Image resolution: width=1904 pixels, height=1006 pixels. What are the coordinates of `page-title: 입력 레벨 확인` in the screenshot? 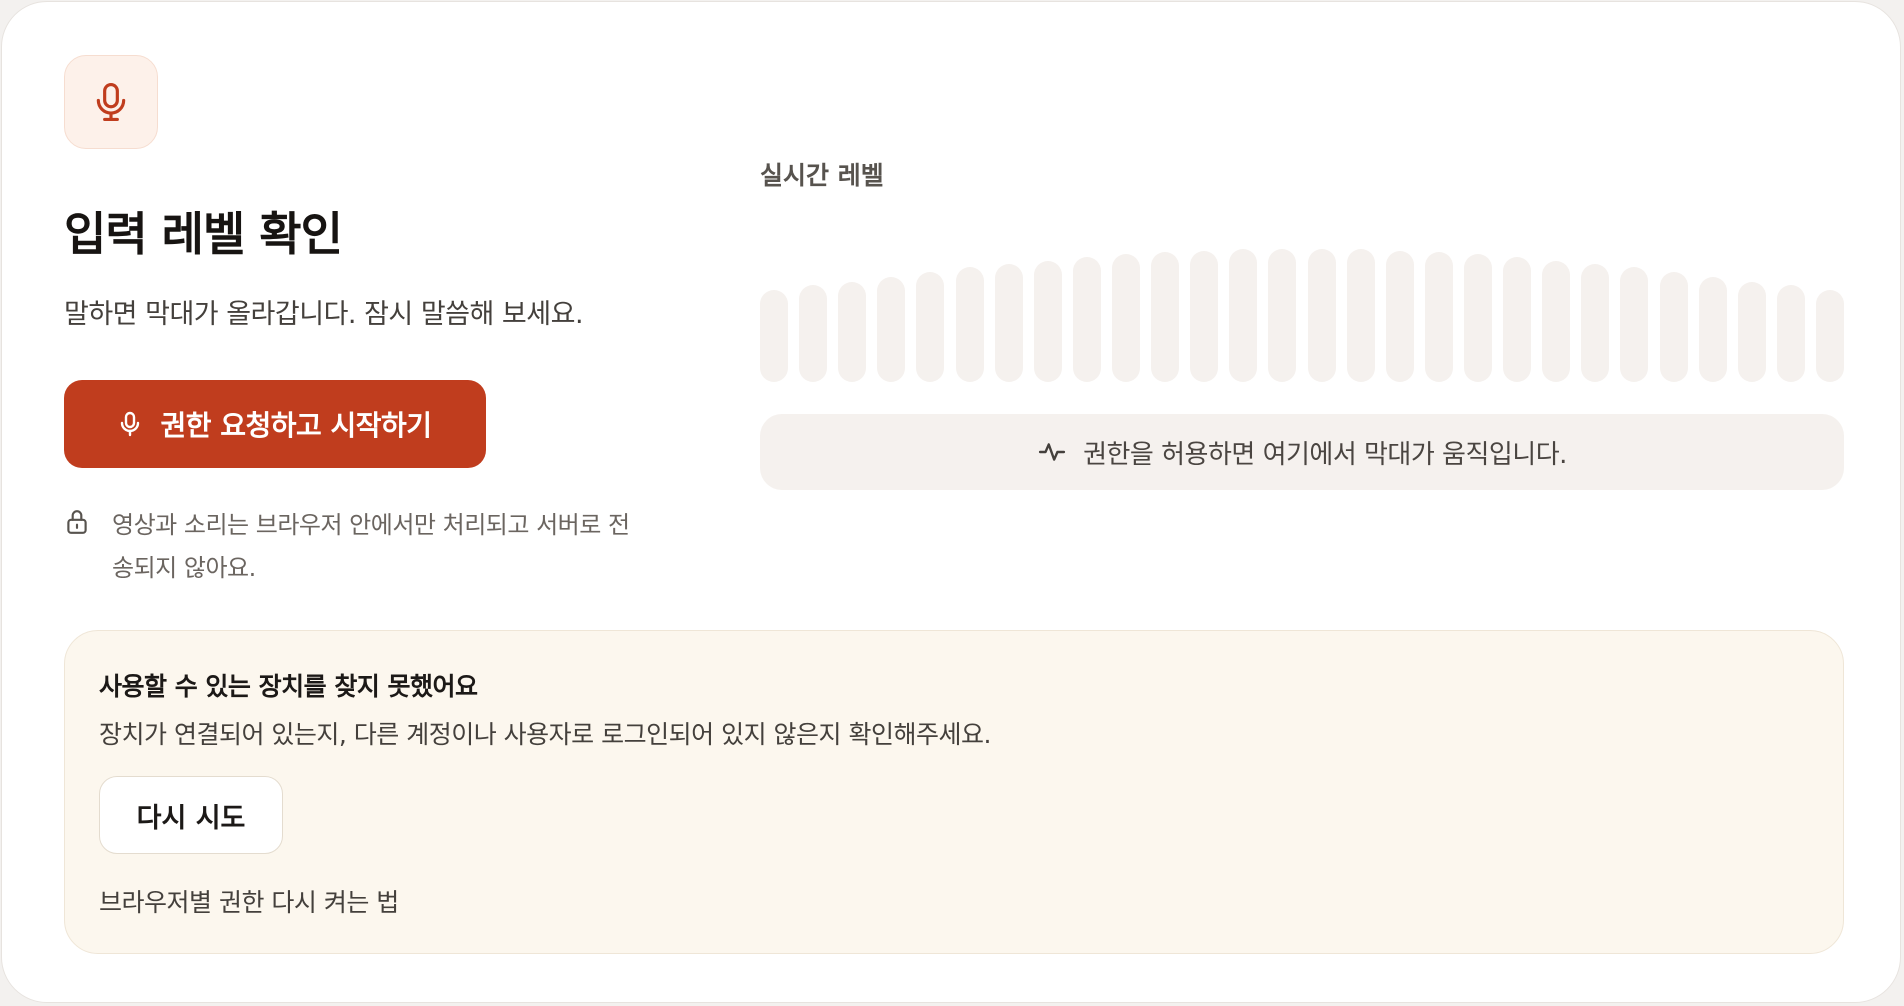 It's located at (203, 234).